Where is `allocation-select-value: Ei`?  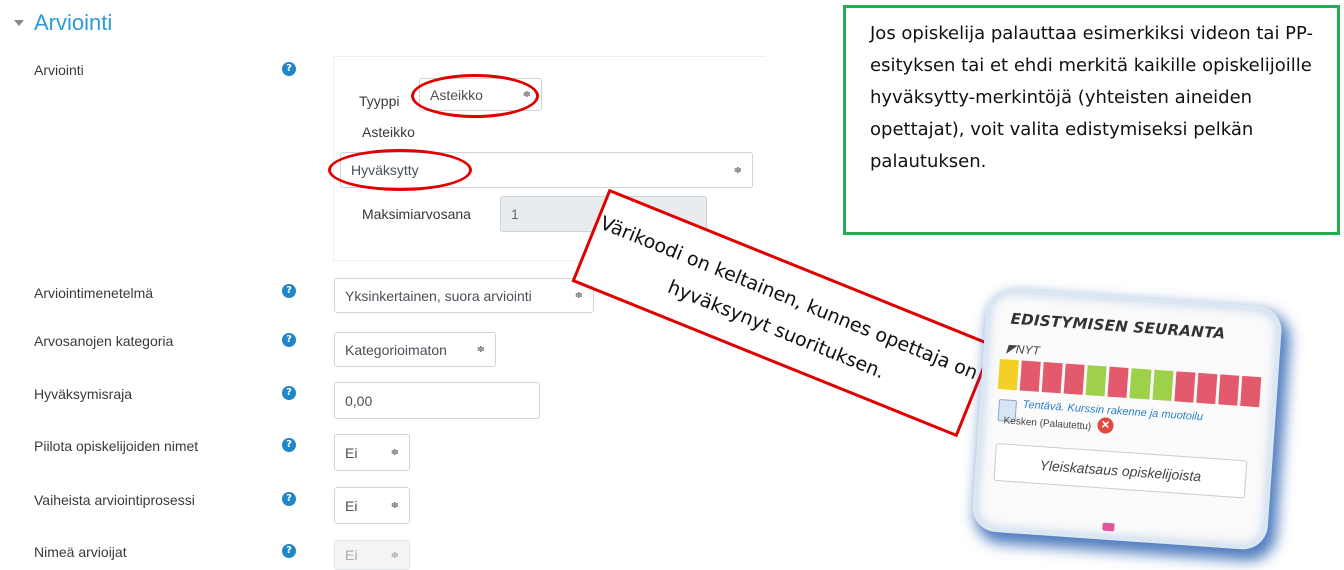 allocation-select-value: Ei is located at coordinates (351, 555).